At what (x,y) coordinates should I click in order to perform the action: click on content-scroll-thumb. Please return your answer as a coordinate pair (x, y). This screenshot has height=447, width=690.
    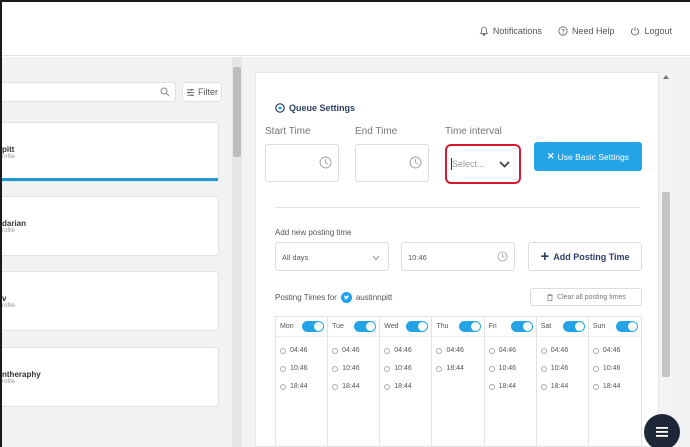
    Looking at the image, I should click on (666, 284).